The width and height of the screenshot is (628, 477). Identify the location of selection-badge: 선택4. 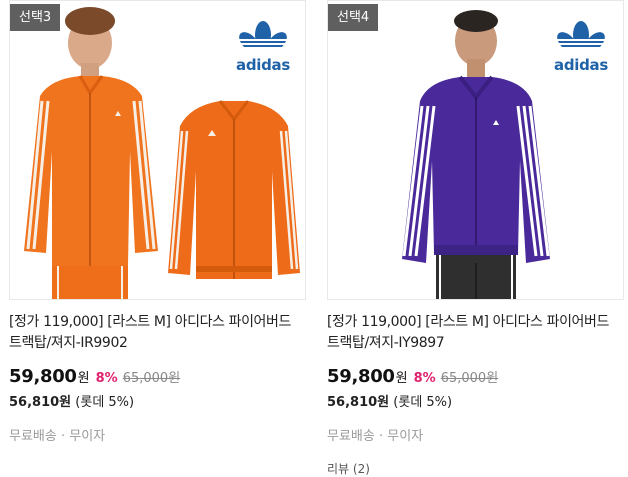
(353, 17).